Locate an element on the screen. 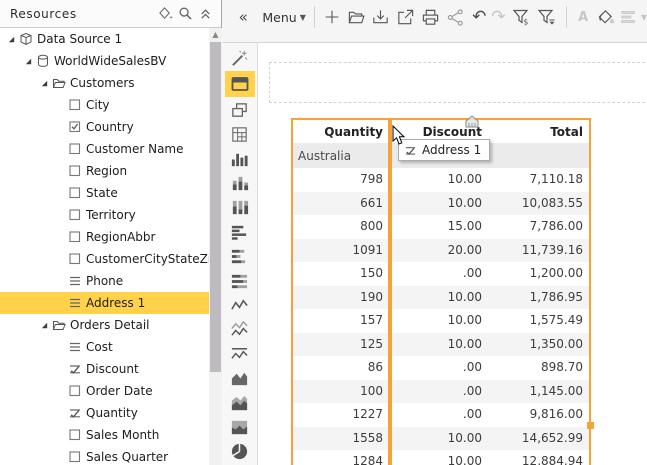  tree-item-customercitystatezip: CustomerCityStateZip is located at coordinates (104, 259).